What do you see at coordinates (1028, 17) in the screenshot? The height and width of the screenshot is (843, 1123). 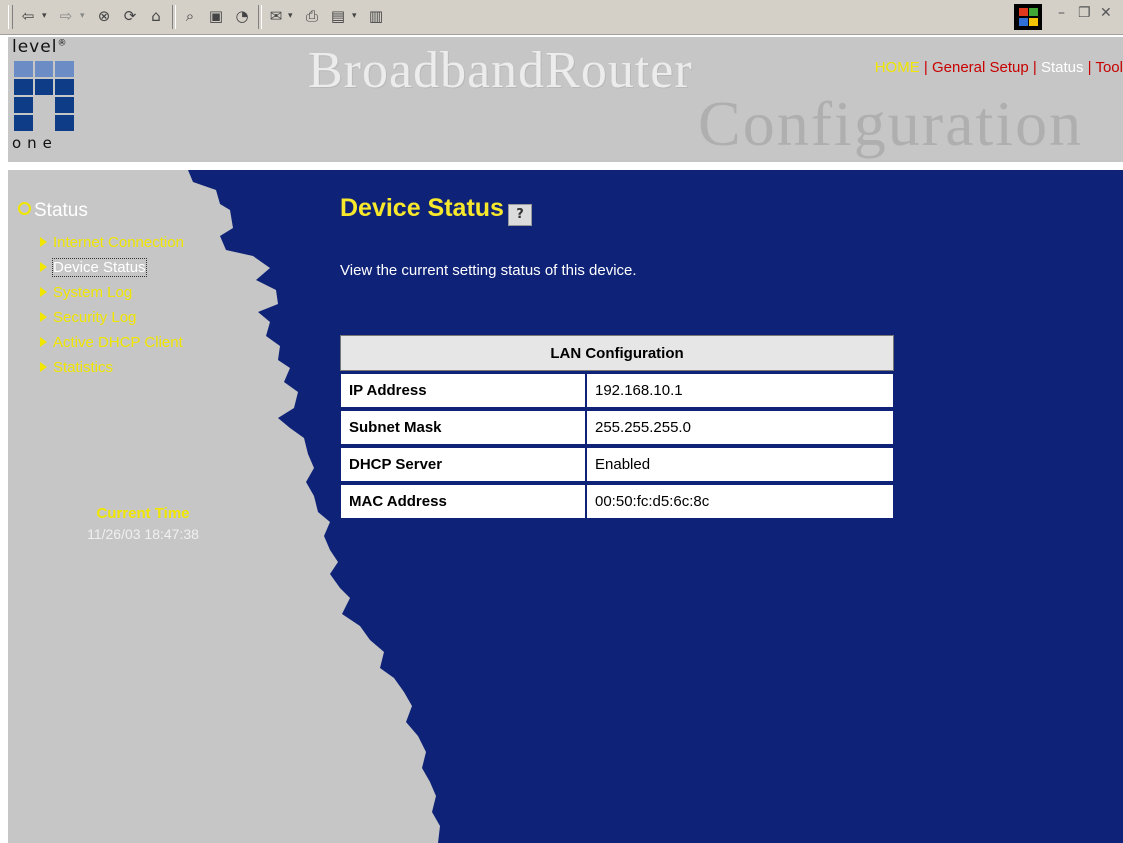 I see `windows-logo-icon` at bounding box center [1028, 17].